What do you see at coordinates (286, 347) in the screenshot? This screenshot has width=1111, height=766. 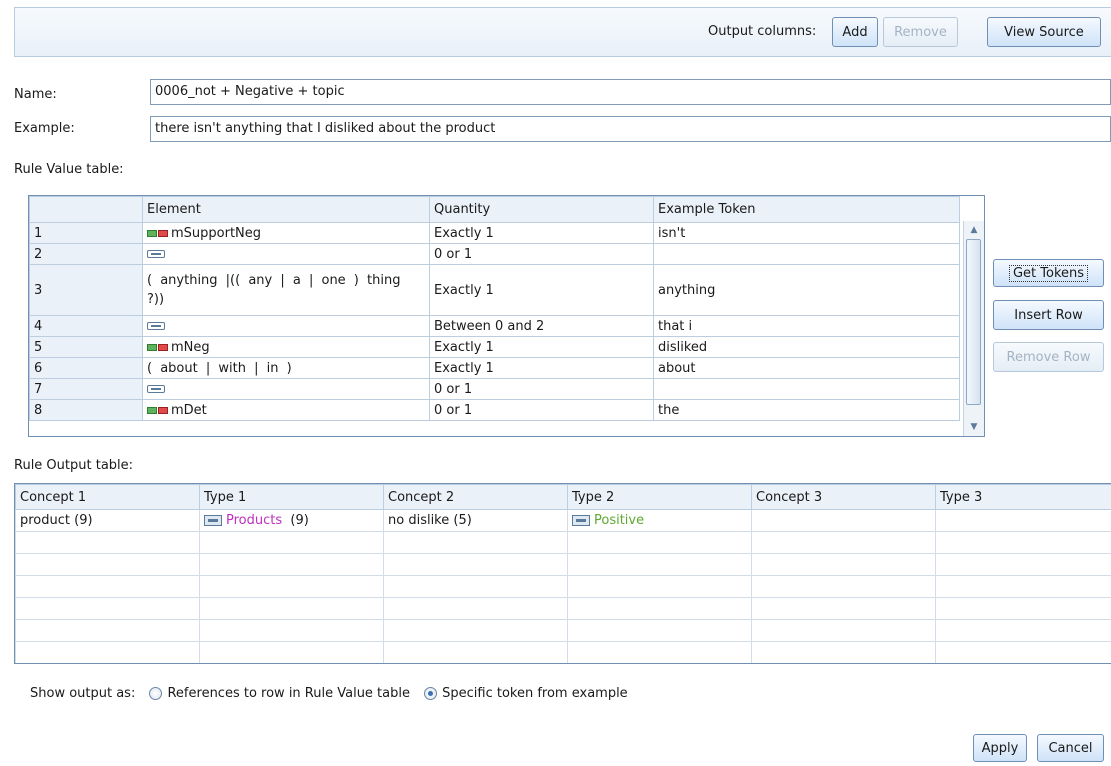 I see `element-cell: mNeg` at bounding box center [286, 347].